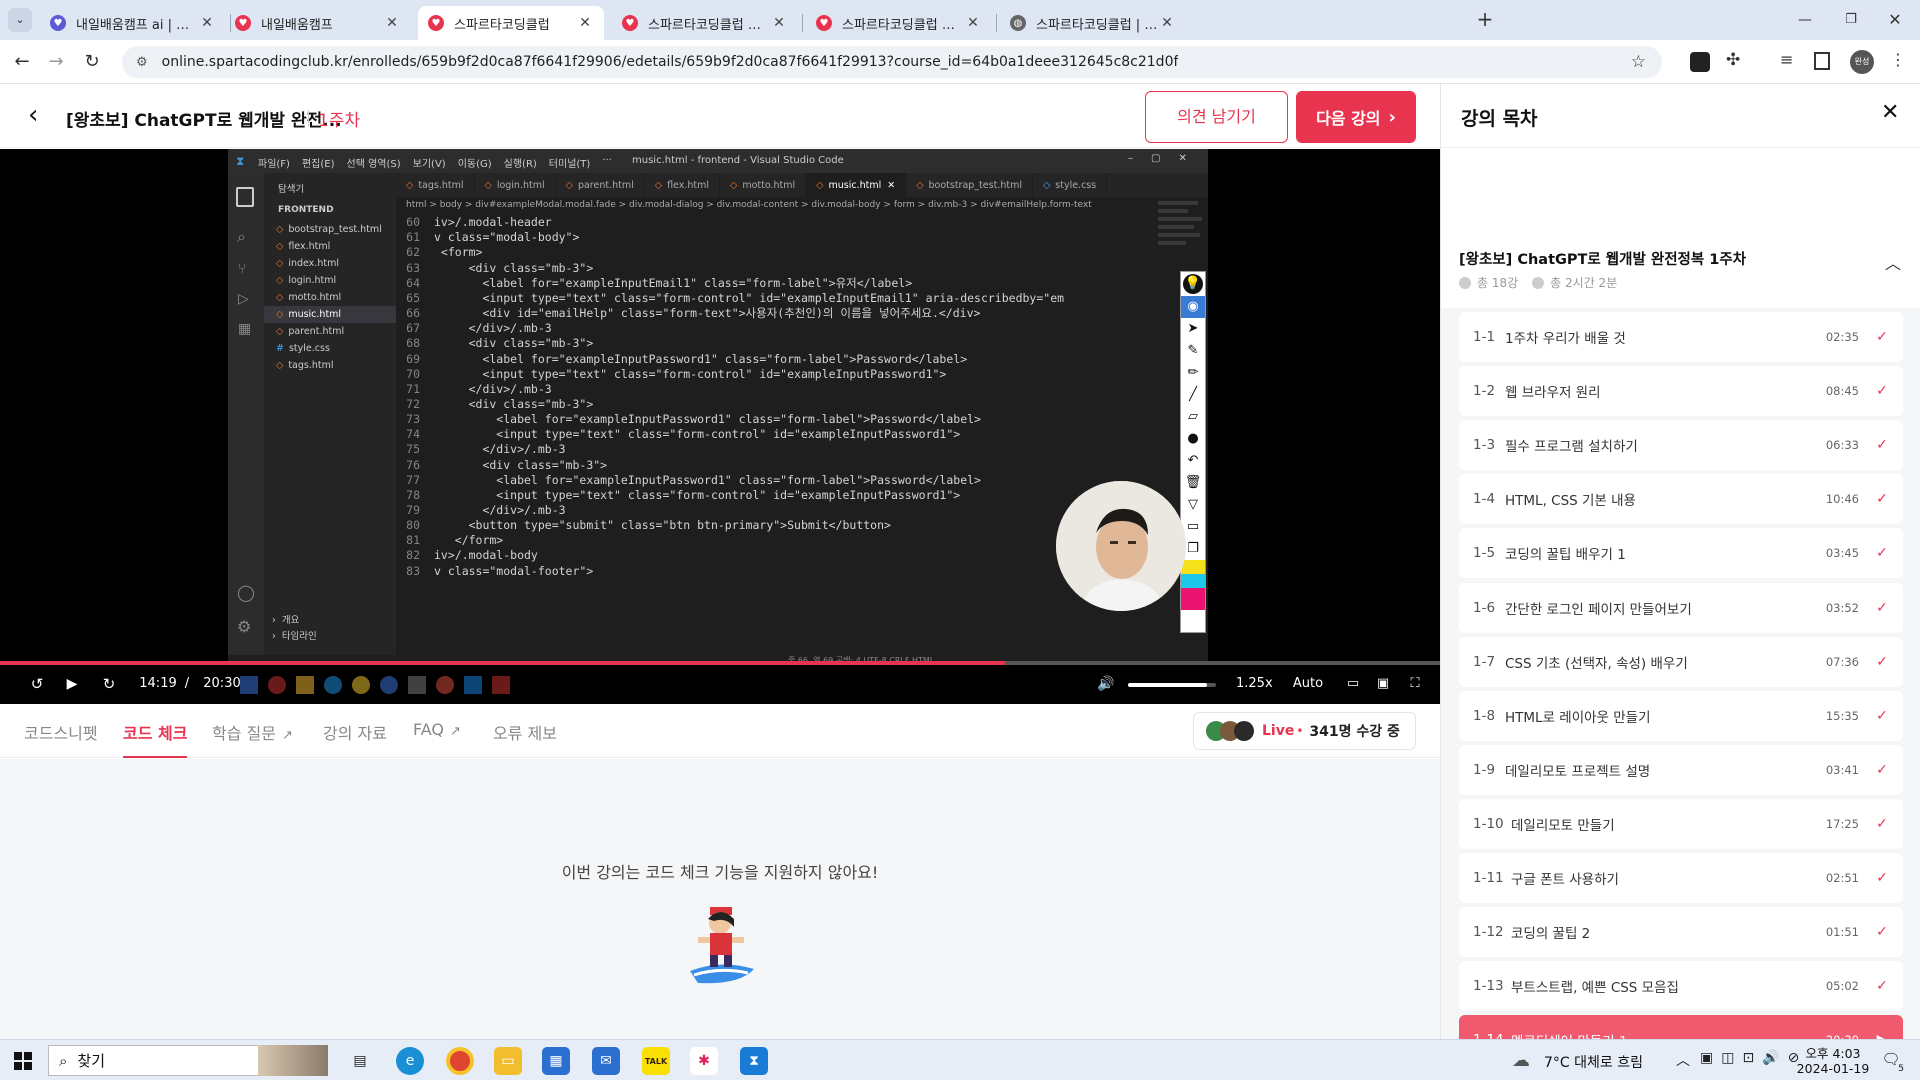 The image size is (1920, 1080). I want to click on explorer-file: ◇ flex.html, so click(330, 246).